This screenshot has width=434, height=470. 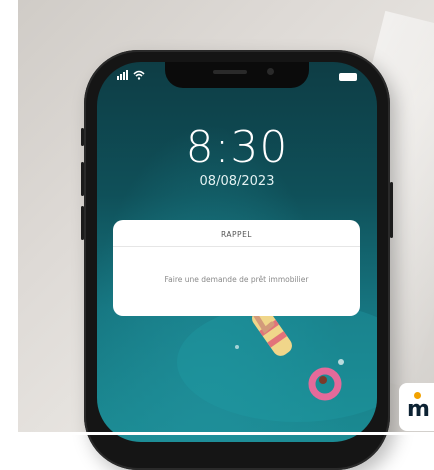 What do you see at coordinates (236, 246) in the screenshot?
I see `notification-divider` at bounding box center [236, 246].